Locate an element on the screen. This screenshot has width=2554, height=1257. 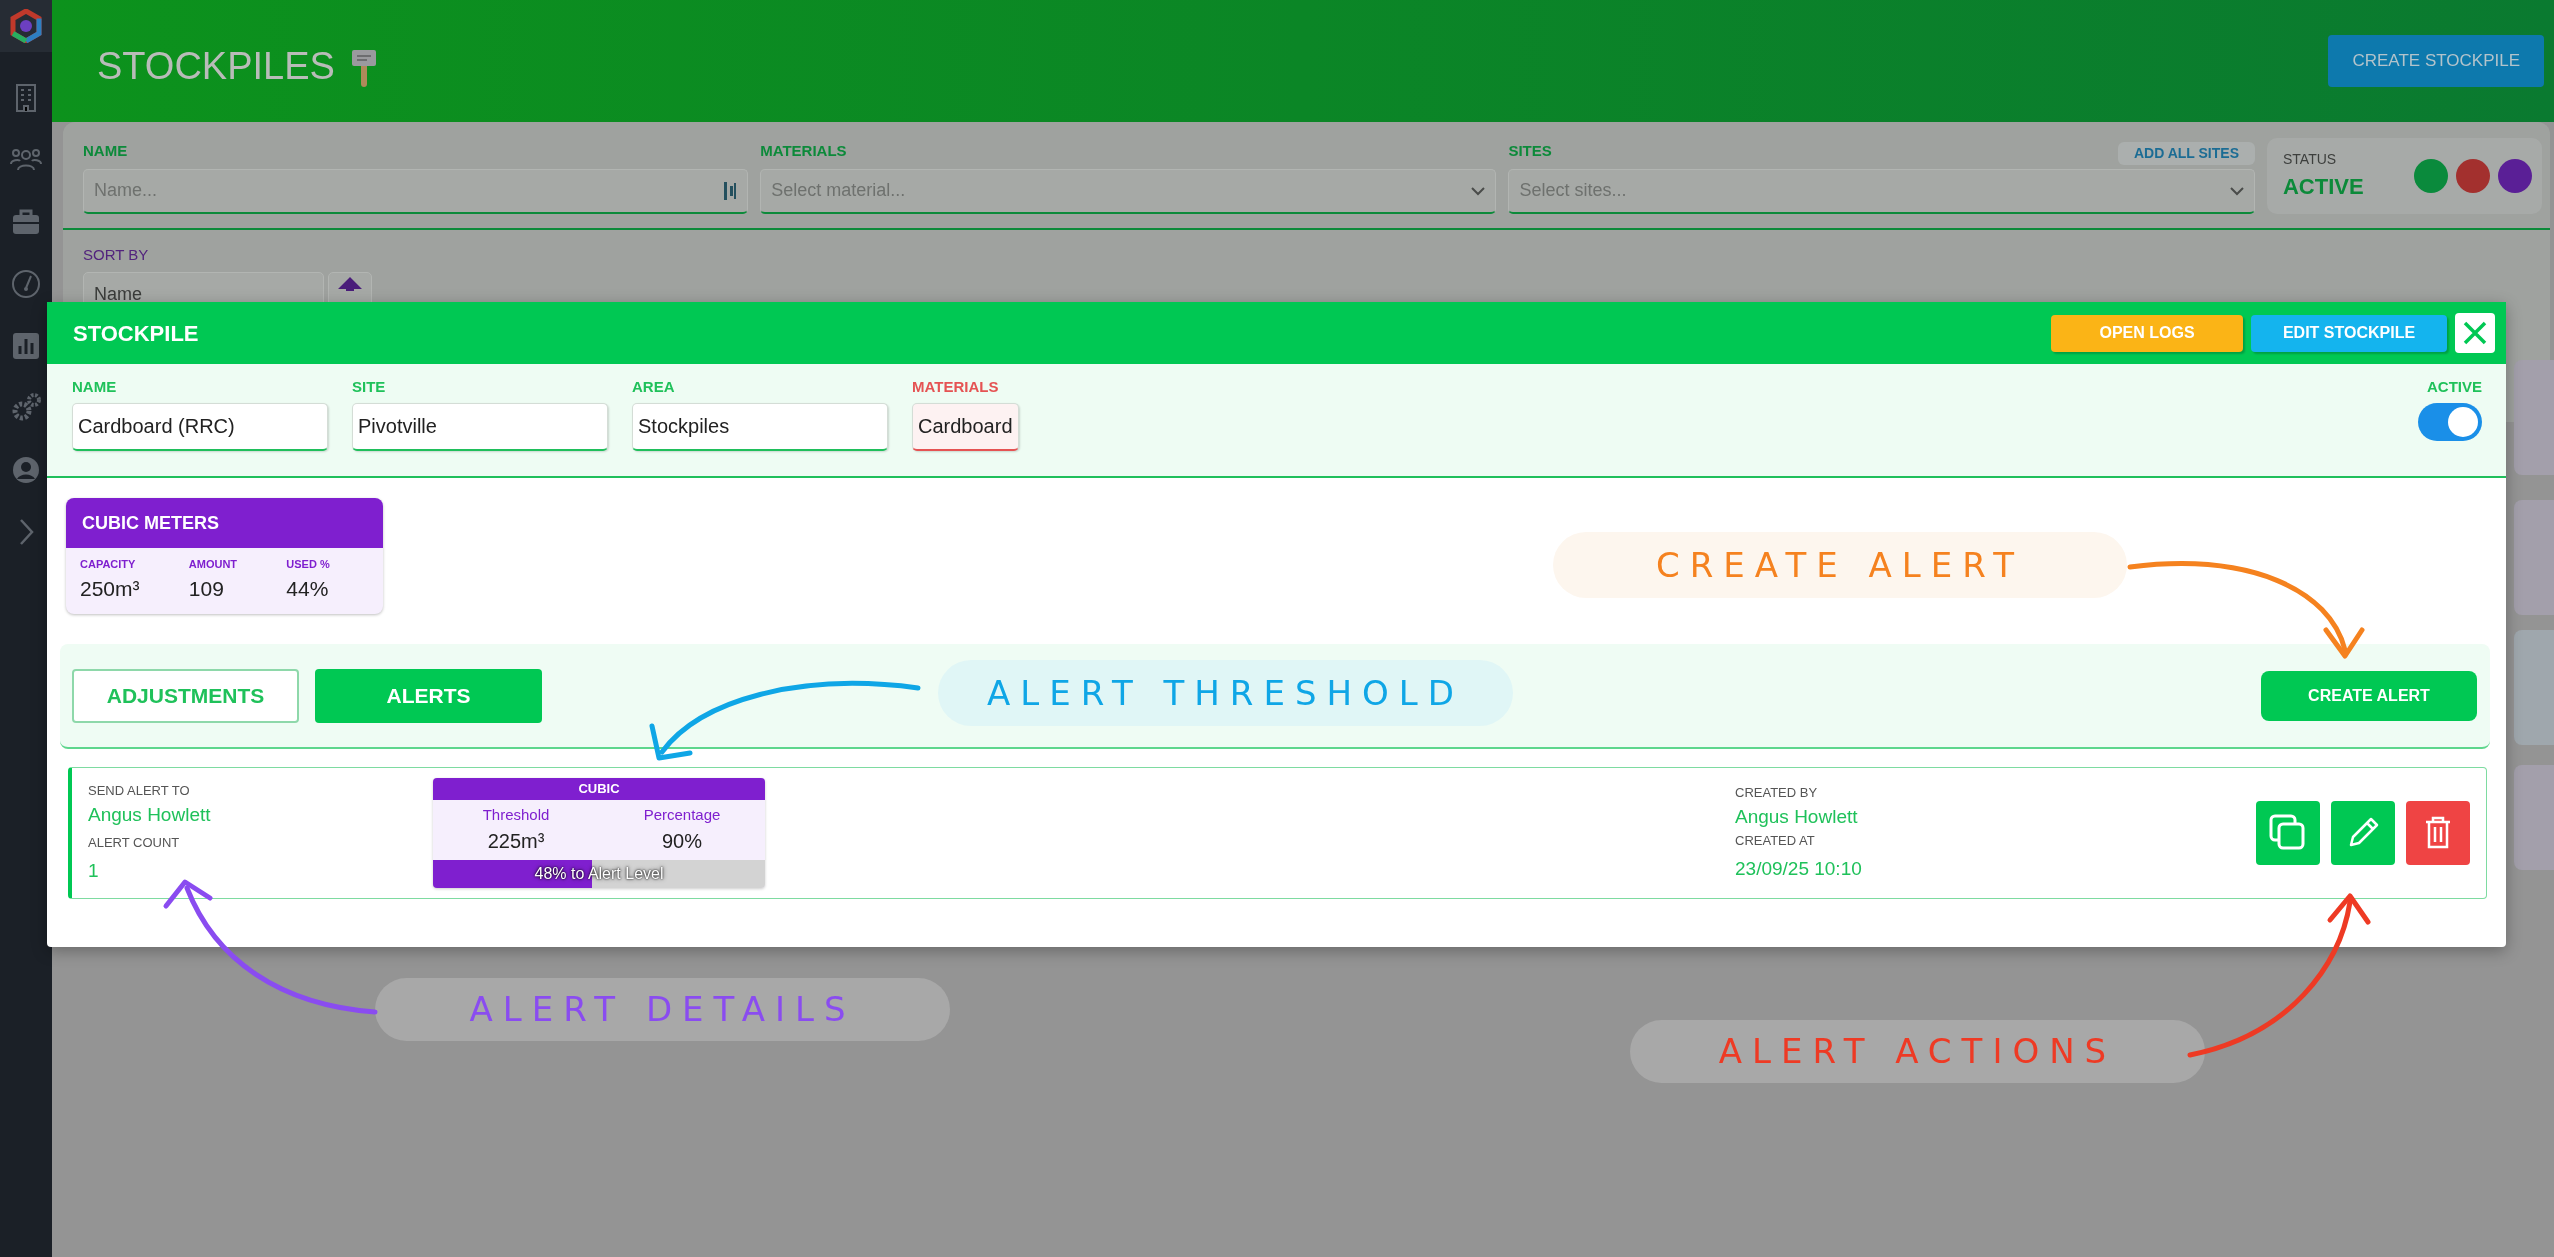
status-value: ACTIVE is located at coordinates (2323, 186).